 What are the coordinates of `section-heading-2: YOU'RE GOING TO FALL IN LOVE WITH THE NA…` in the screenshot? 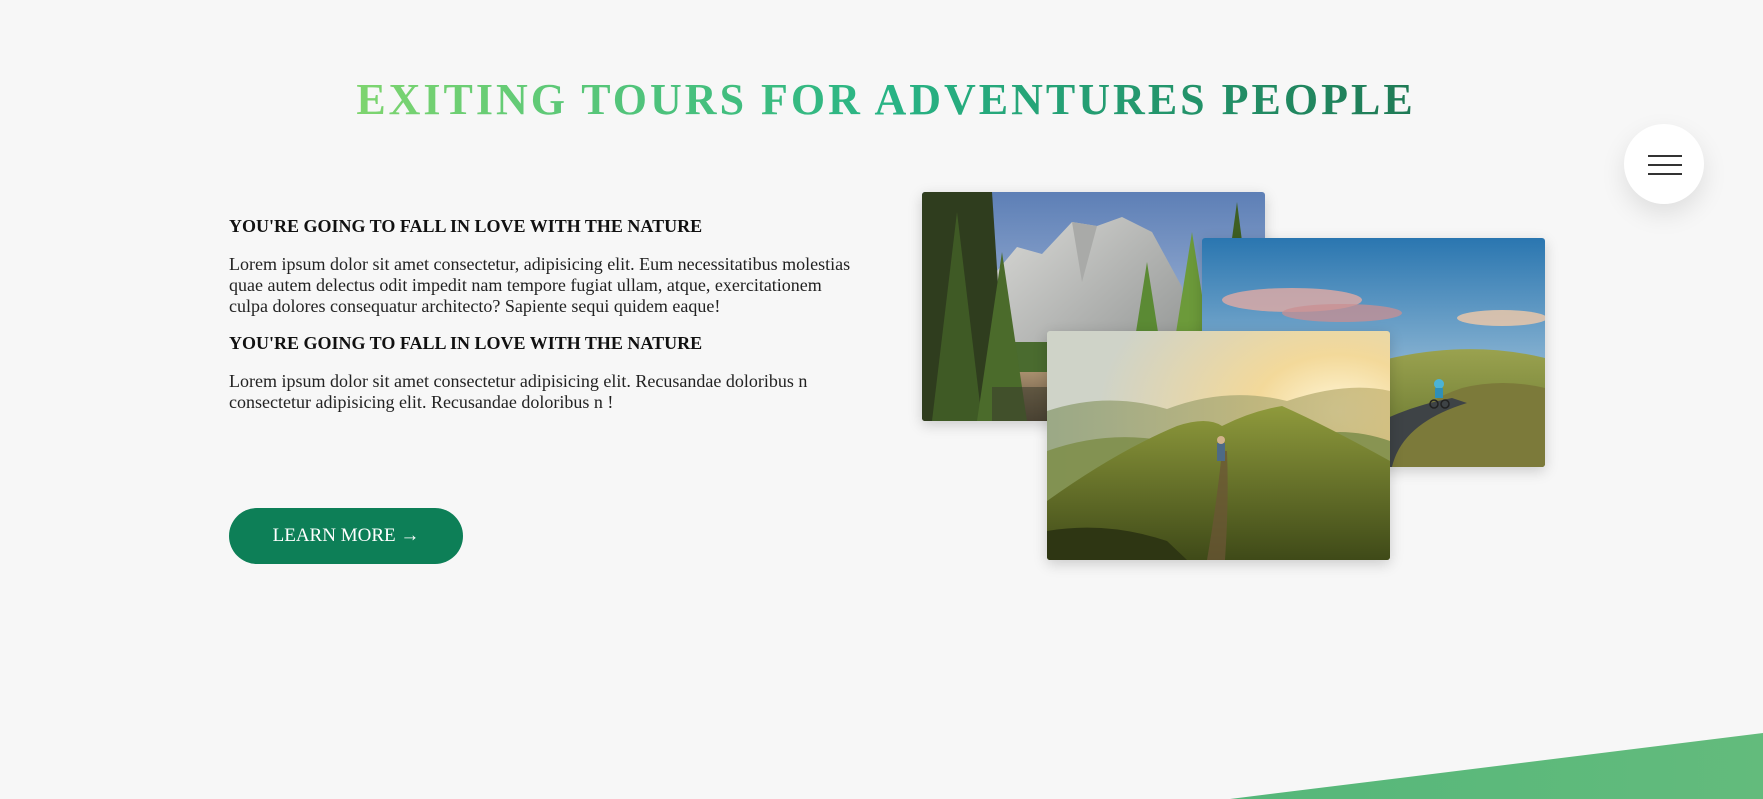 It's located at (466, 343).